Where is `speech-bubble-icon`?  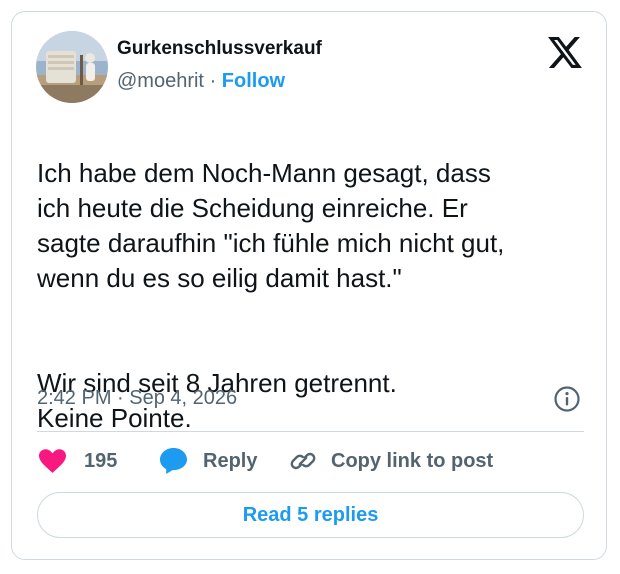
speech-bubble-icon is located at coordinates (173, 461).